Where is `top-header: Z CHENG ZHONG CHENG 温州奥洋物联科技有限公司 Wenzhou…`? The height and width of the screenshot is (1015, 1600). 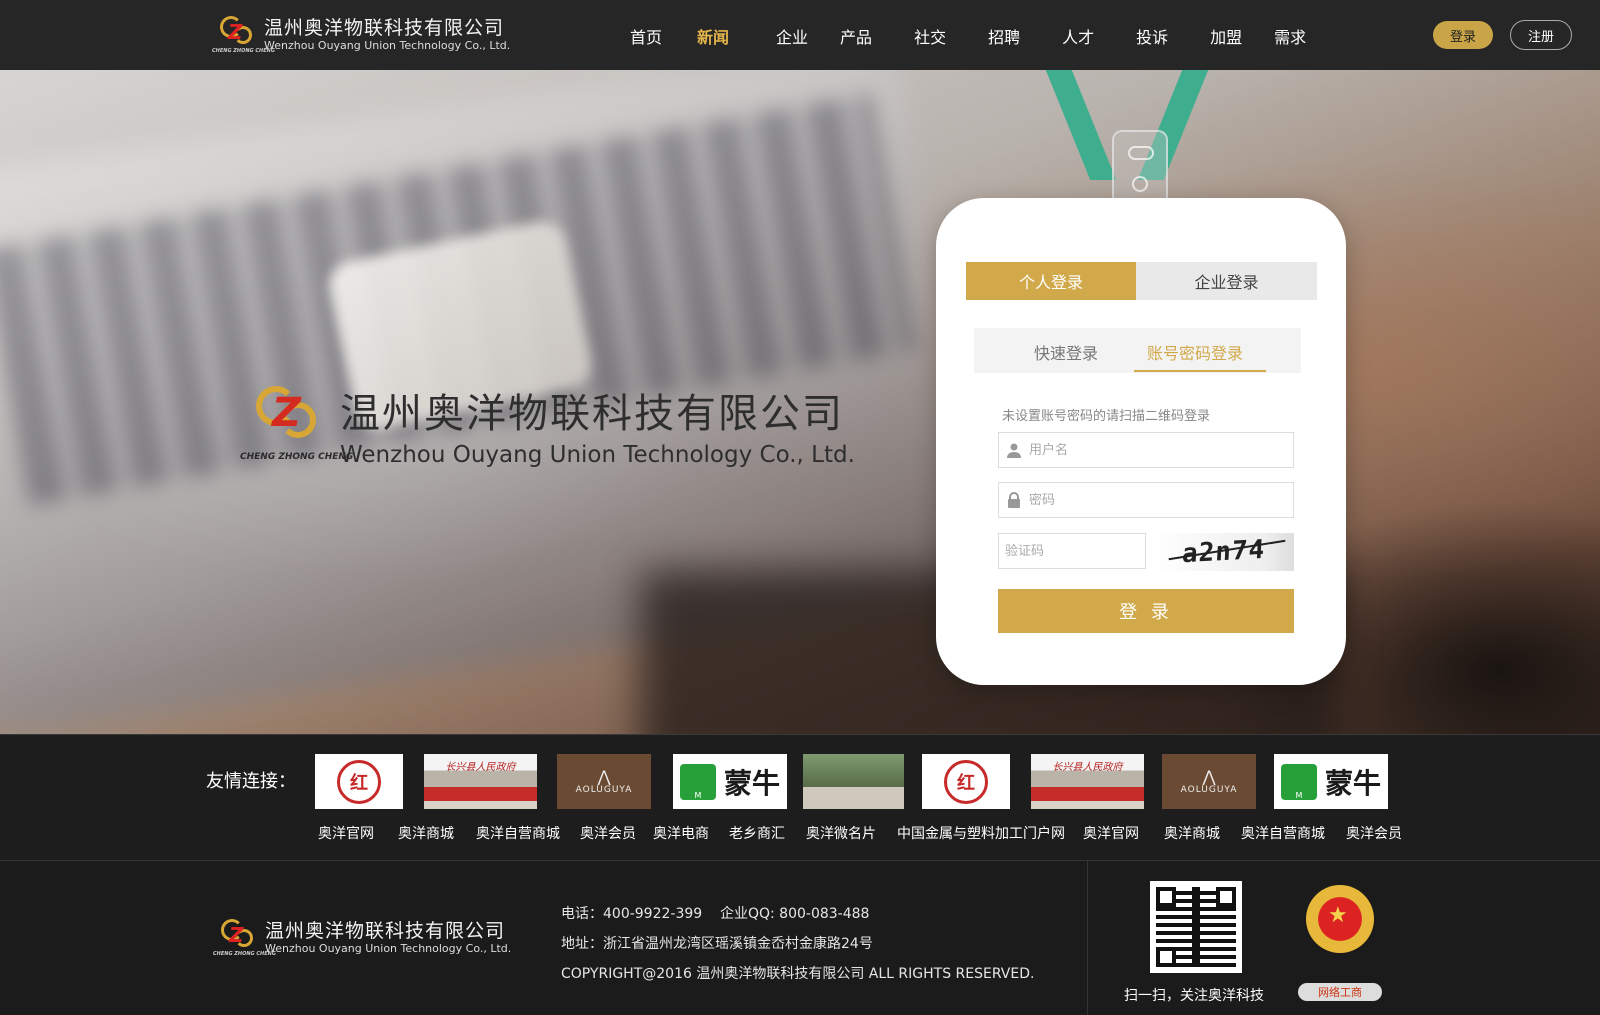 top-header: Z CHENG ZHONG CHENG 温州奥洋物联科技有限公司 Wenzhou… is located at coordinates (800, 35).